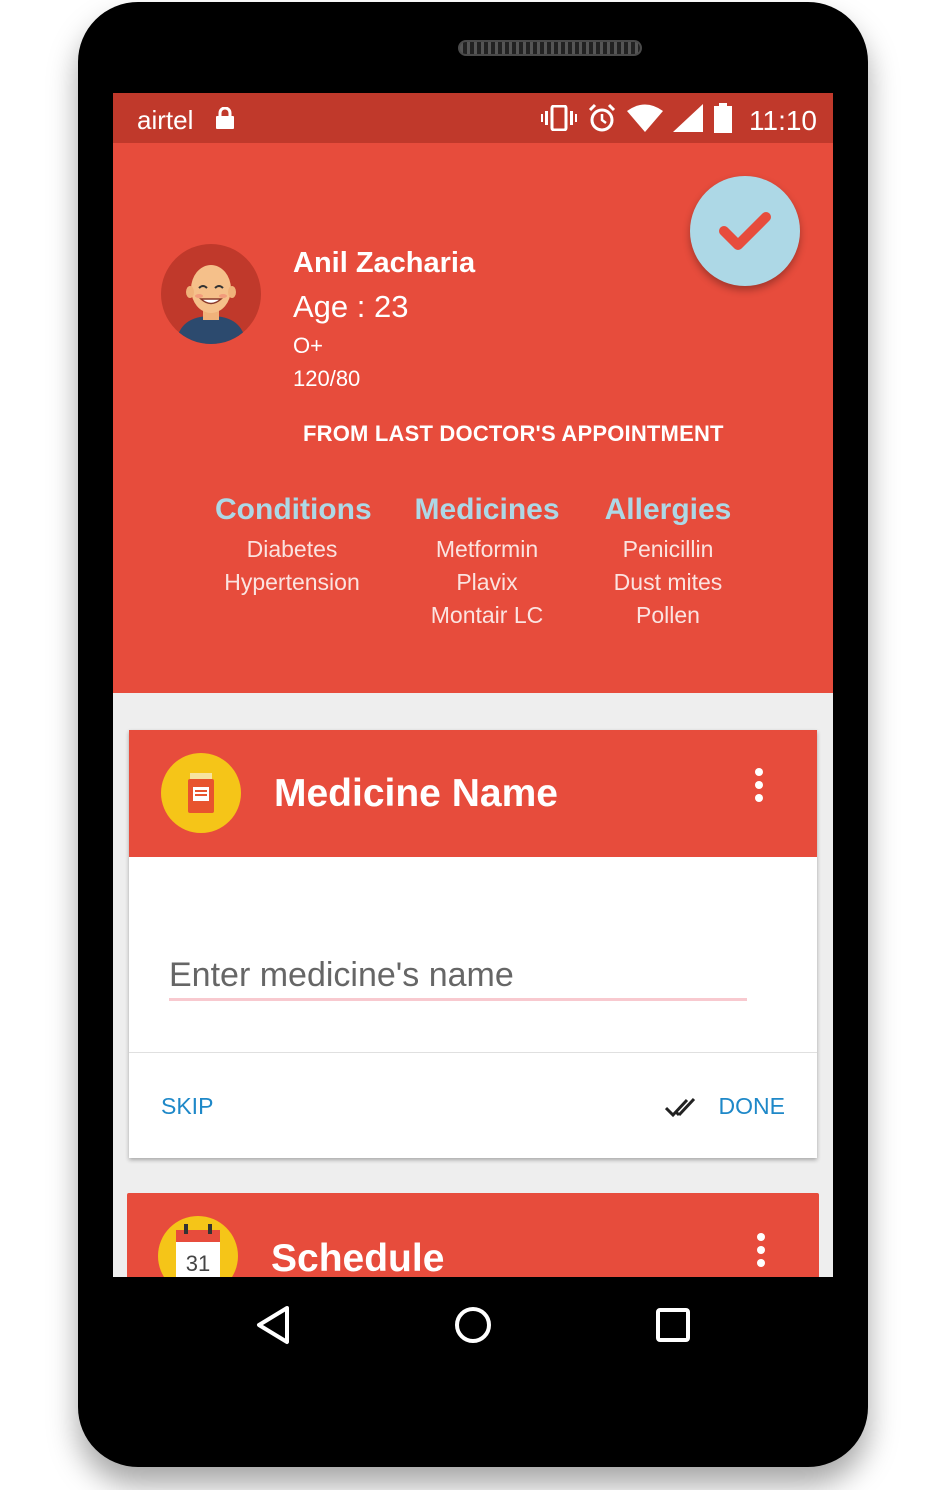 This screenshot has height=1490, width=945. What do you see at coordinates (751, 1106) in the screenshot?
I see `done-label: DONE` at bounding box center [751, 1106].